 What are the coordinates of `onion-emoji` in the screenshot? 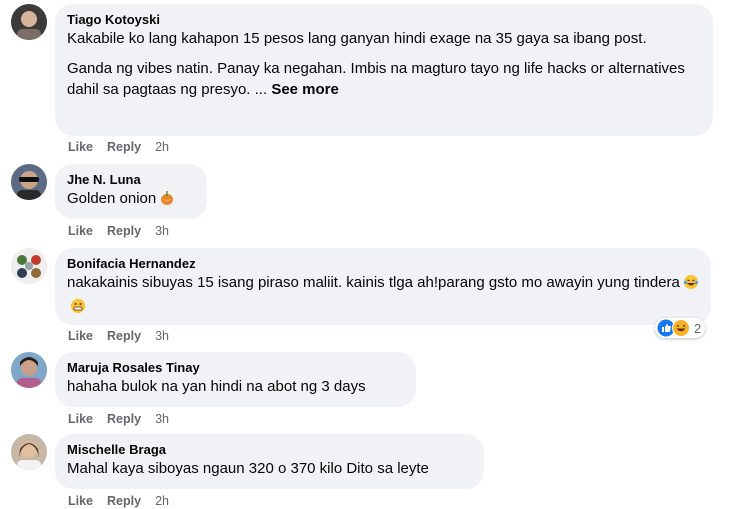 It's located at (167, 201).